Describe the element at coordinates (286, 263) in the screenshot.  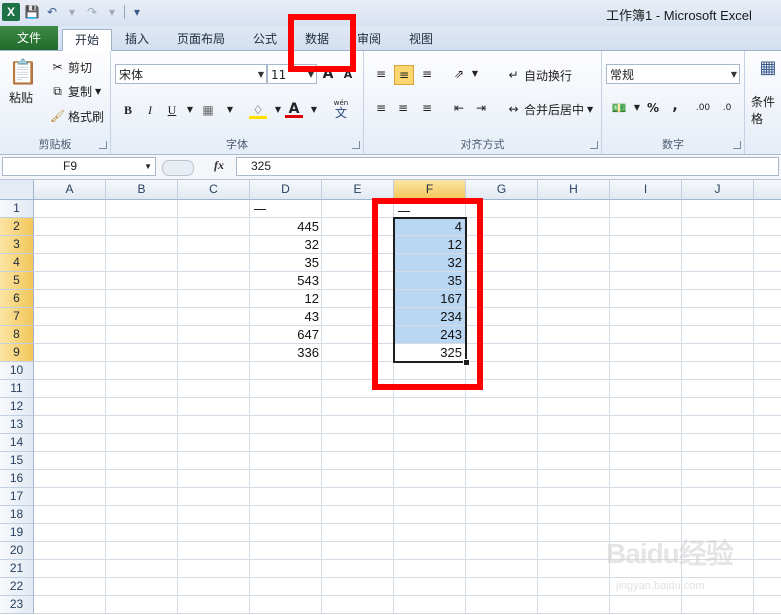
I see `cell-d4: 35` at that location.